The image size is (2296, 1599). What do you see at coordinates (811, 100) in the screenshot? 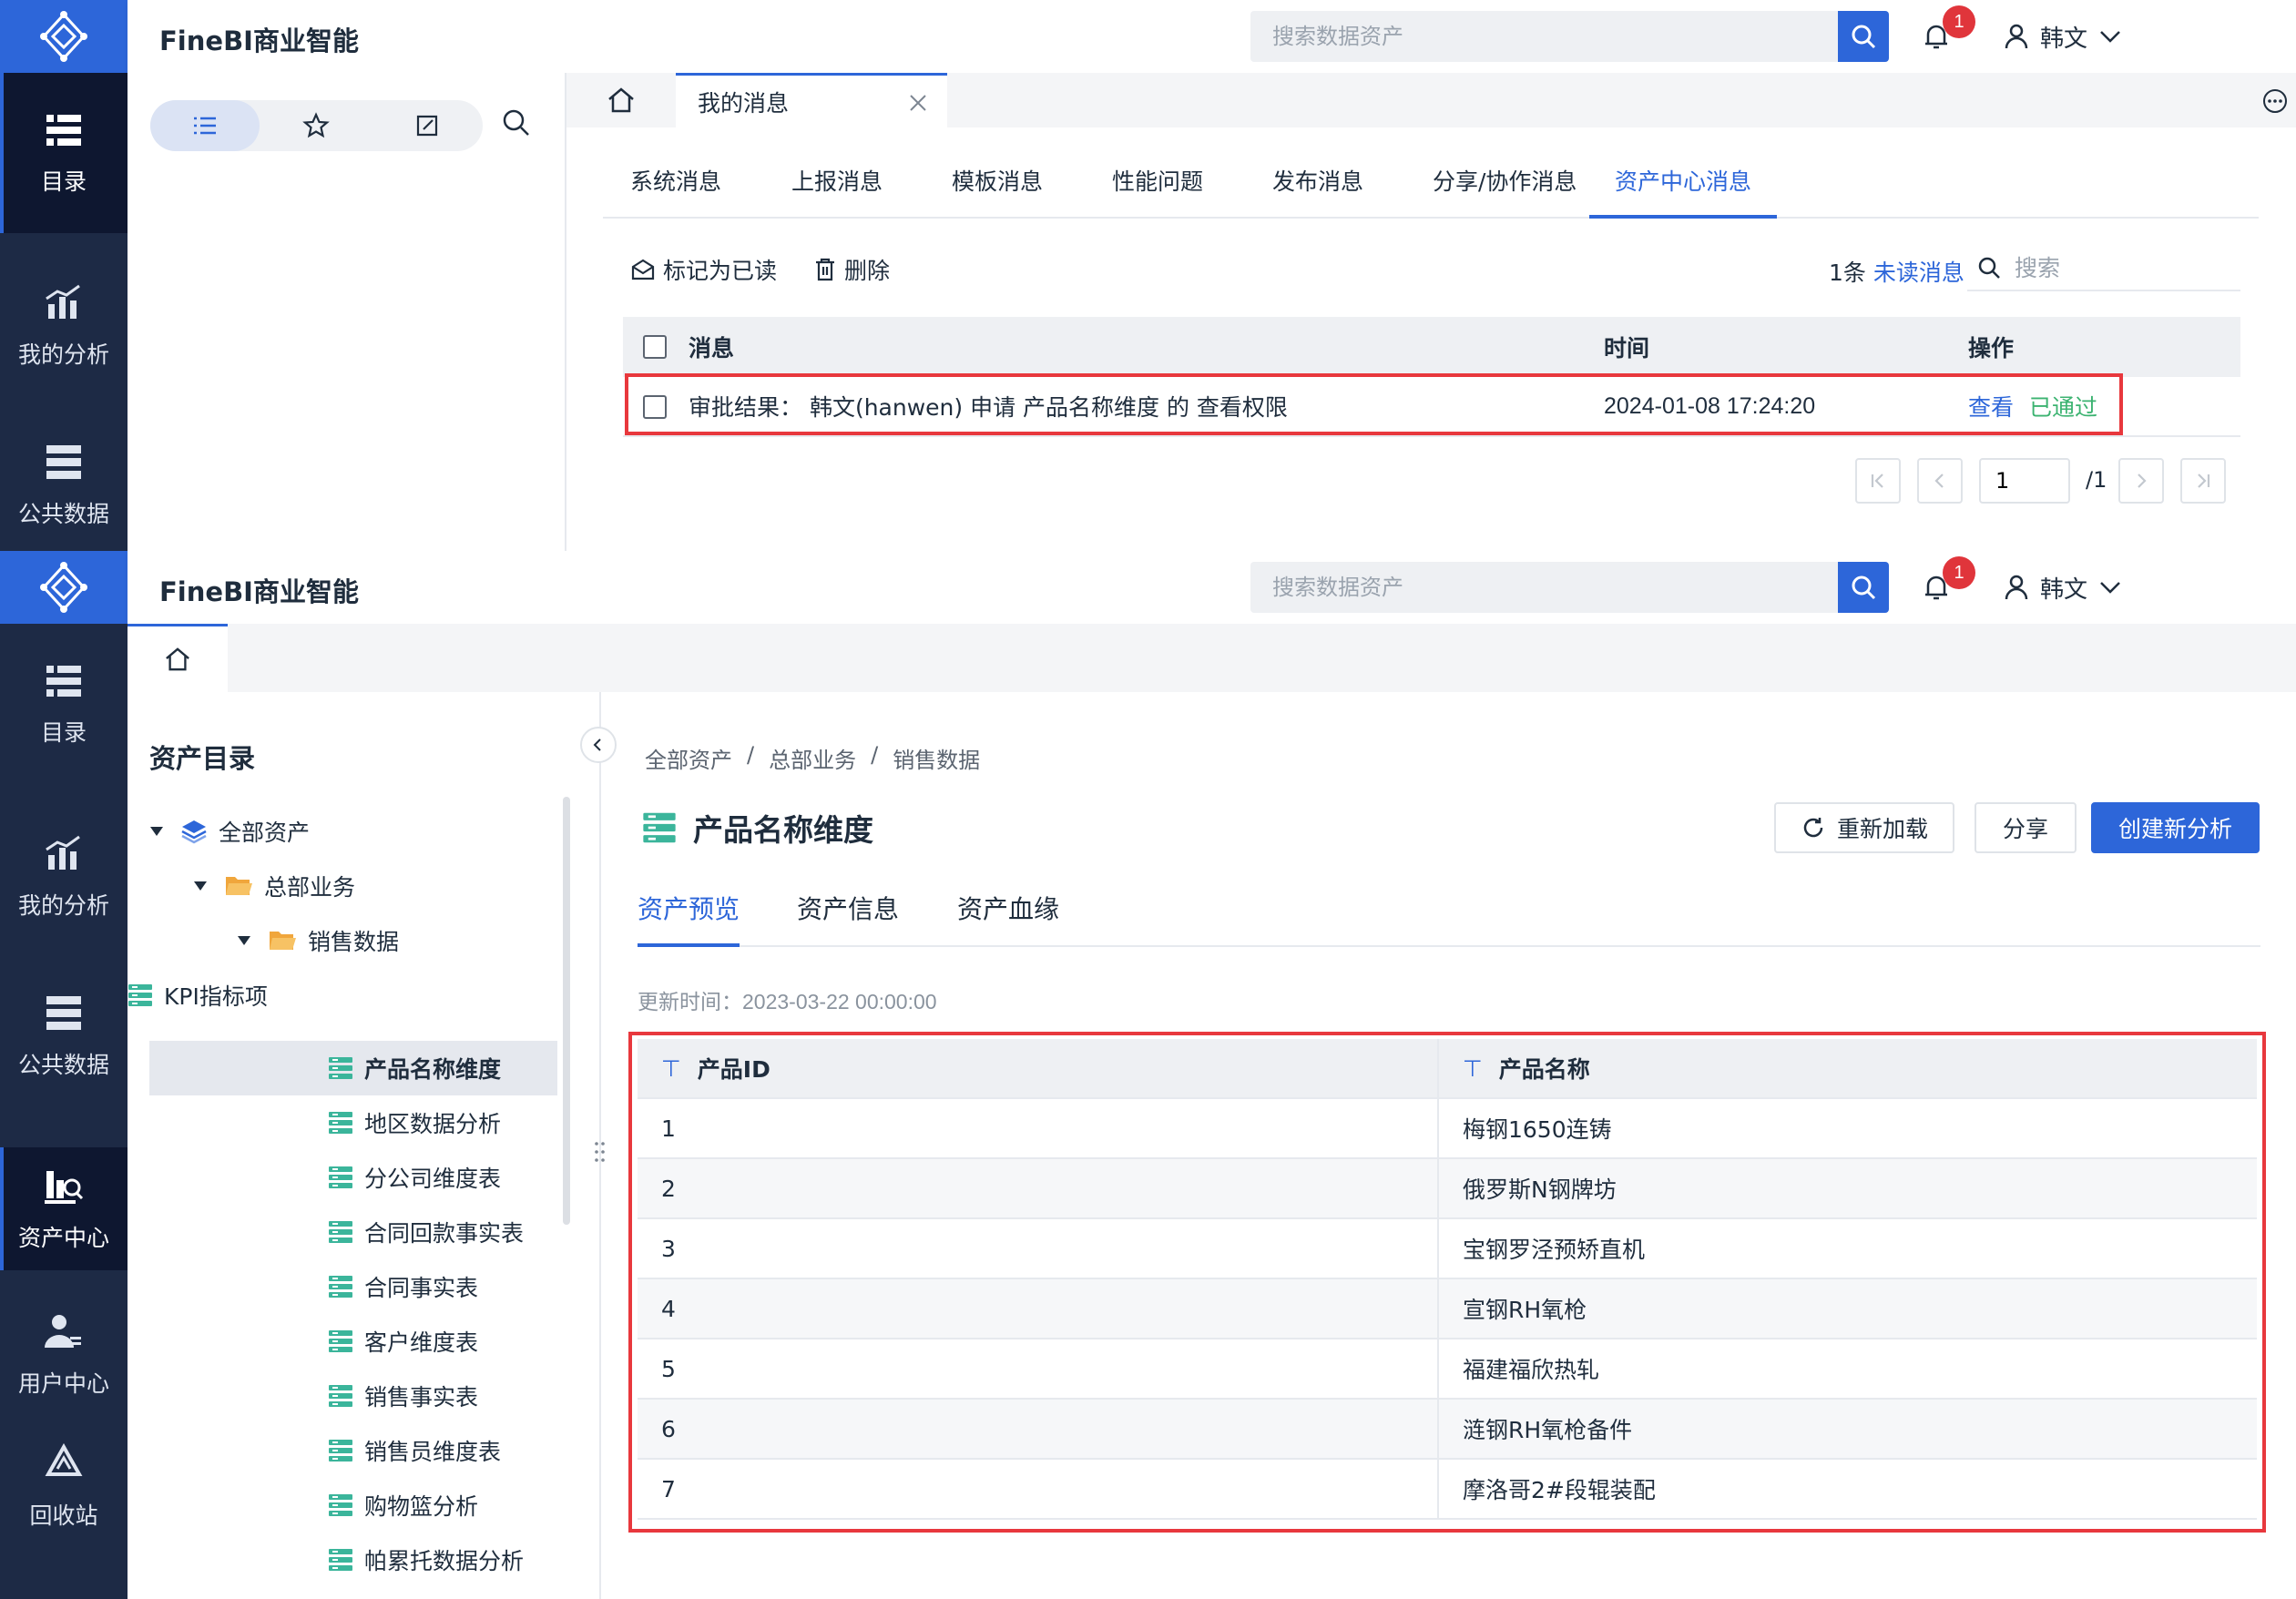
I see `tab-my-messages: 我的消息` at bounding box center [811, 100].